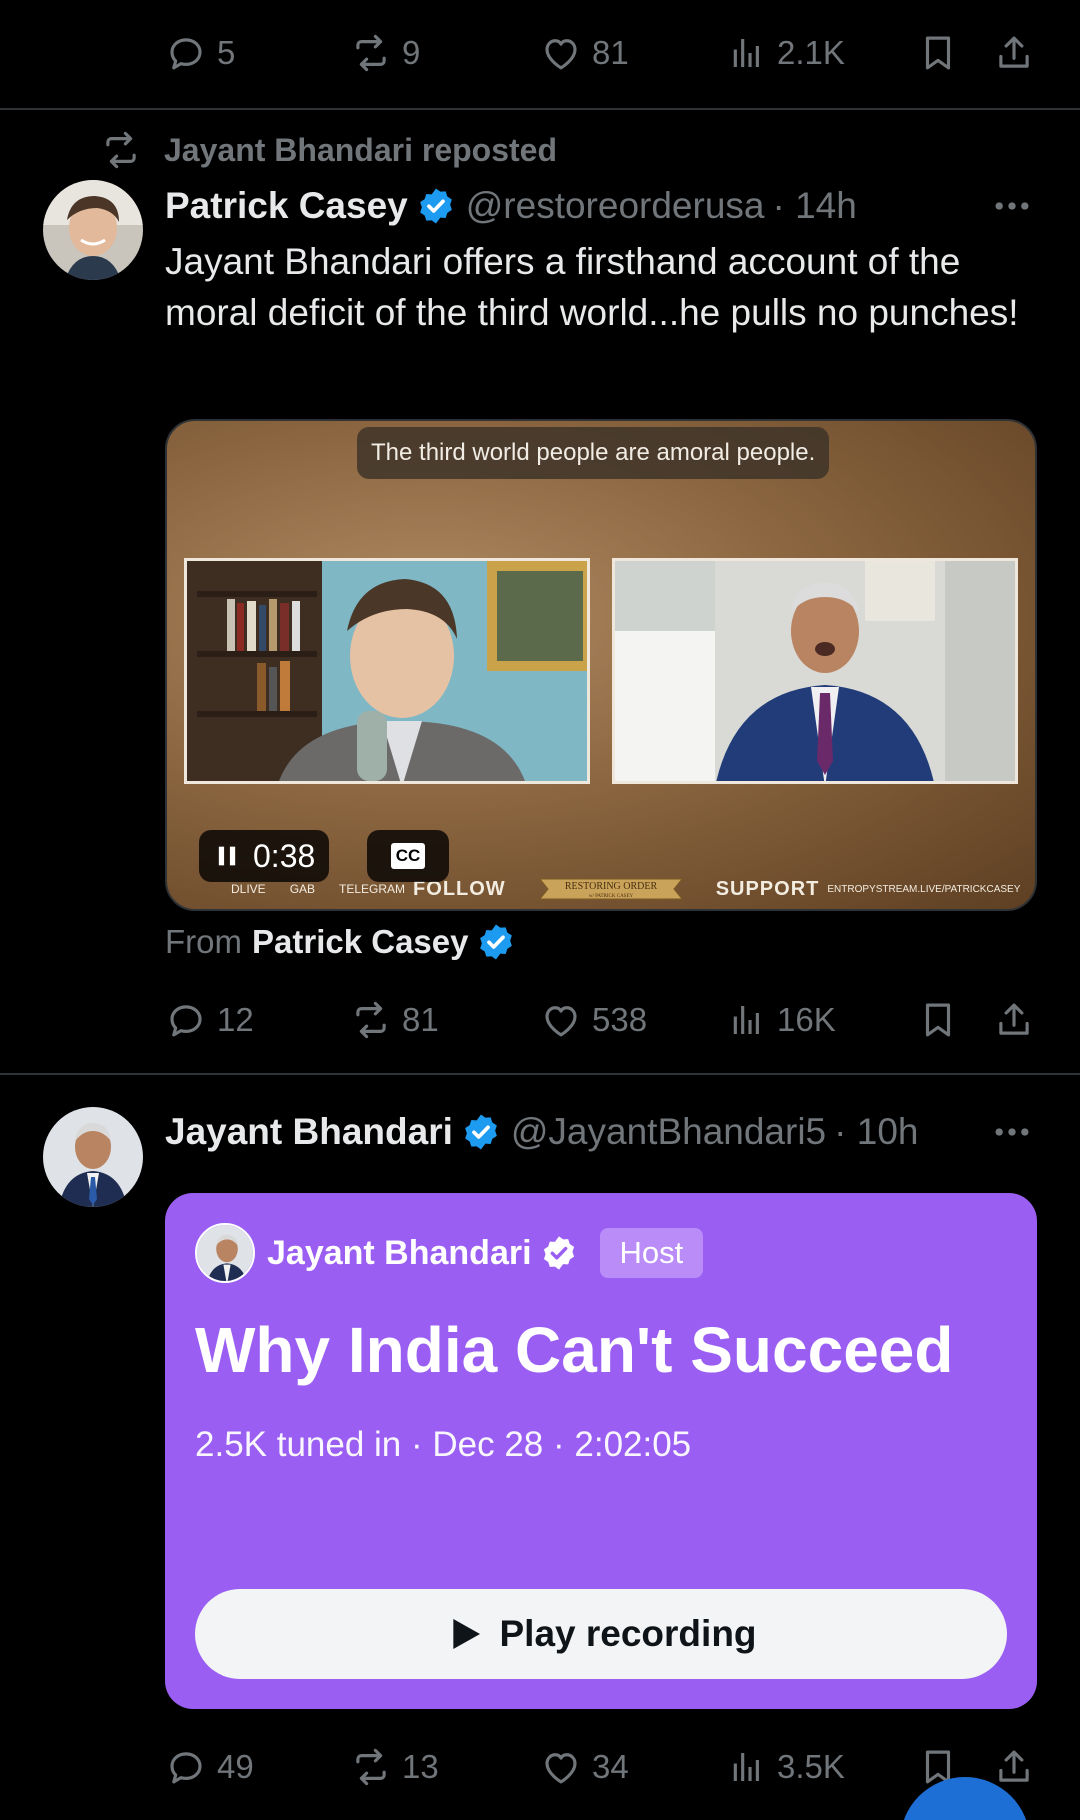  I want to click on host-badge: Host, so click(651, 1253).